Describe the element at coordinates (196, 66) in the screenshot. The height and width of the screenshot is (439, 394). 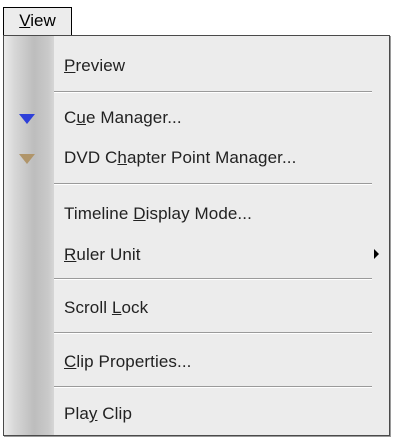
I see `menu-item-preview: Preview` at that location.